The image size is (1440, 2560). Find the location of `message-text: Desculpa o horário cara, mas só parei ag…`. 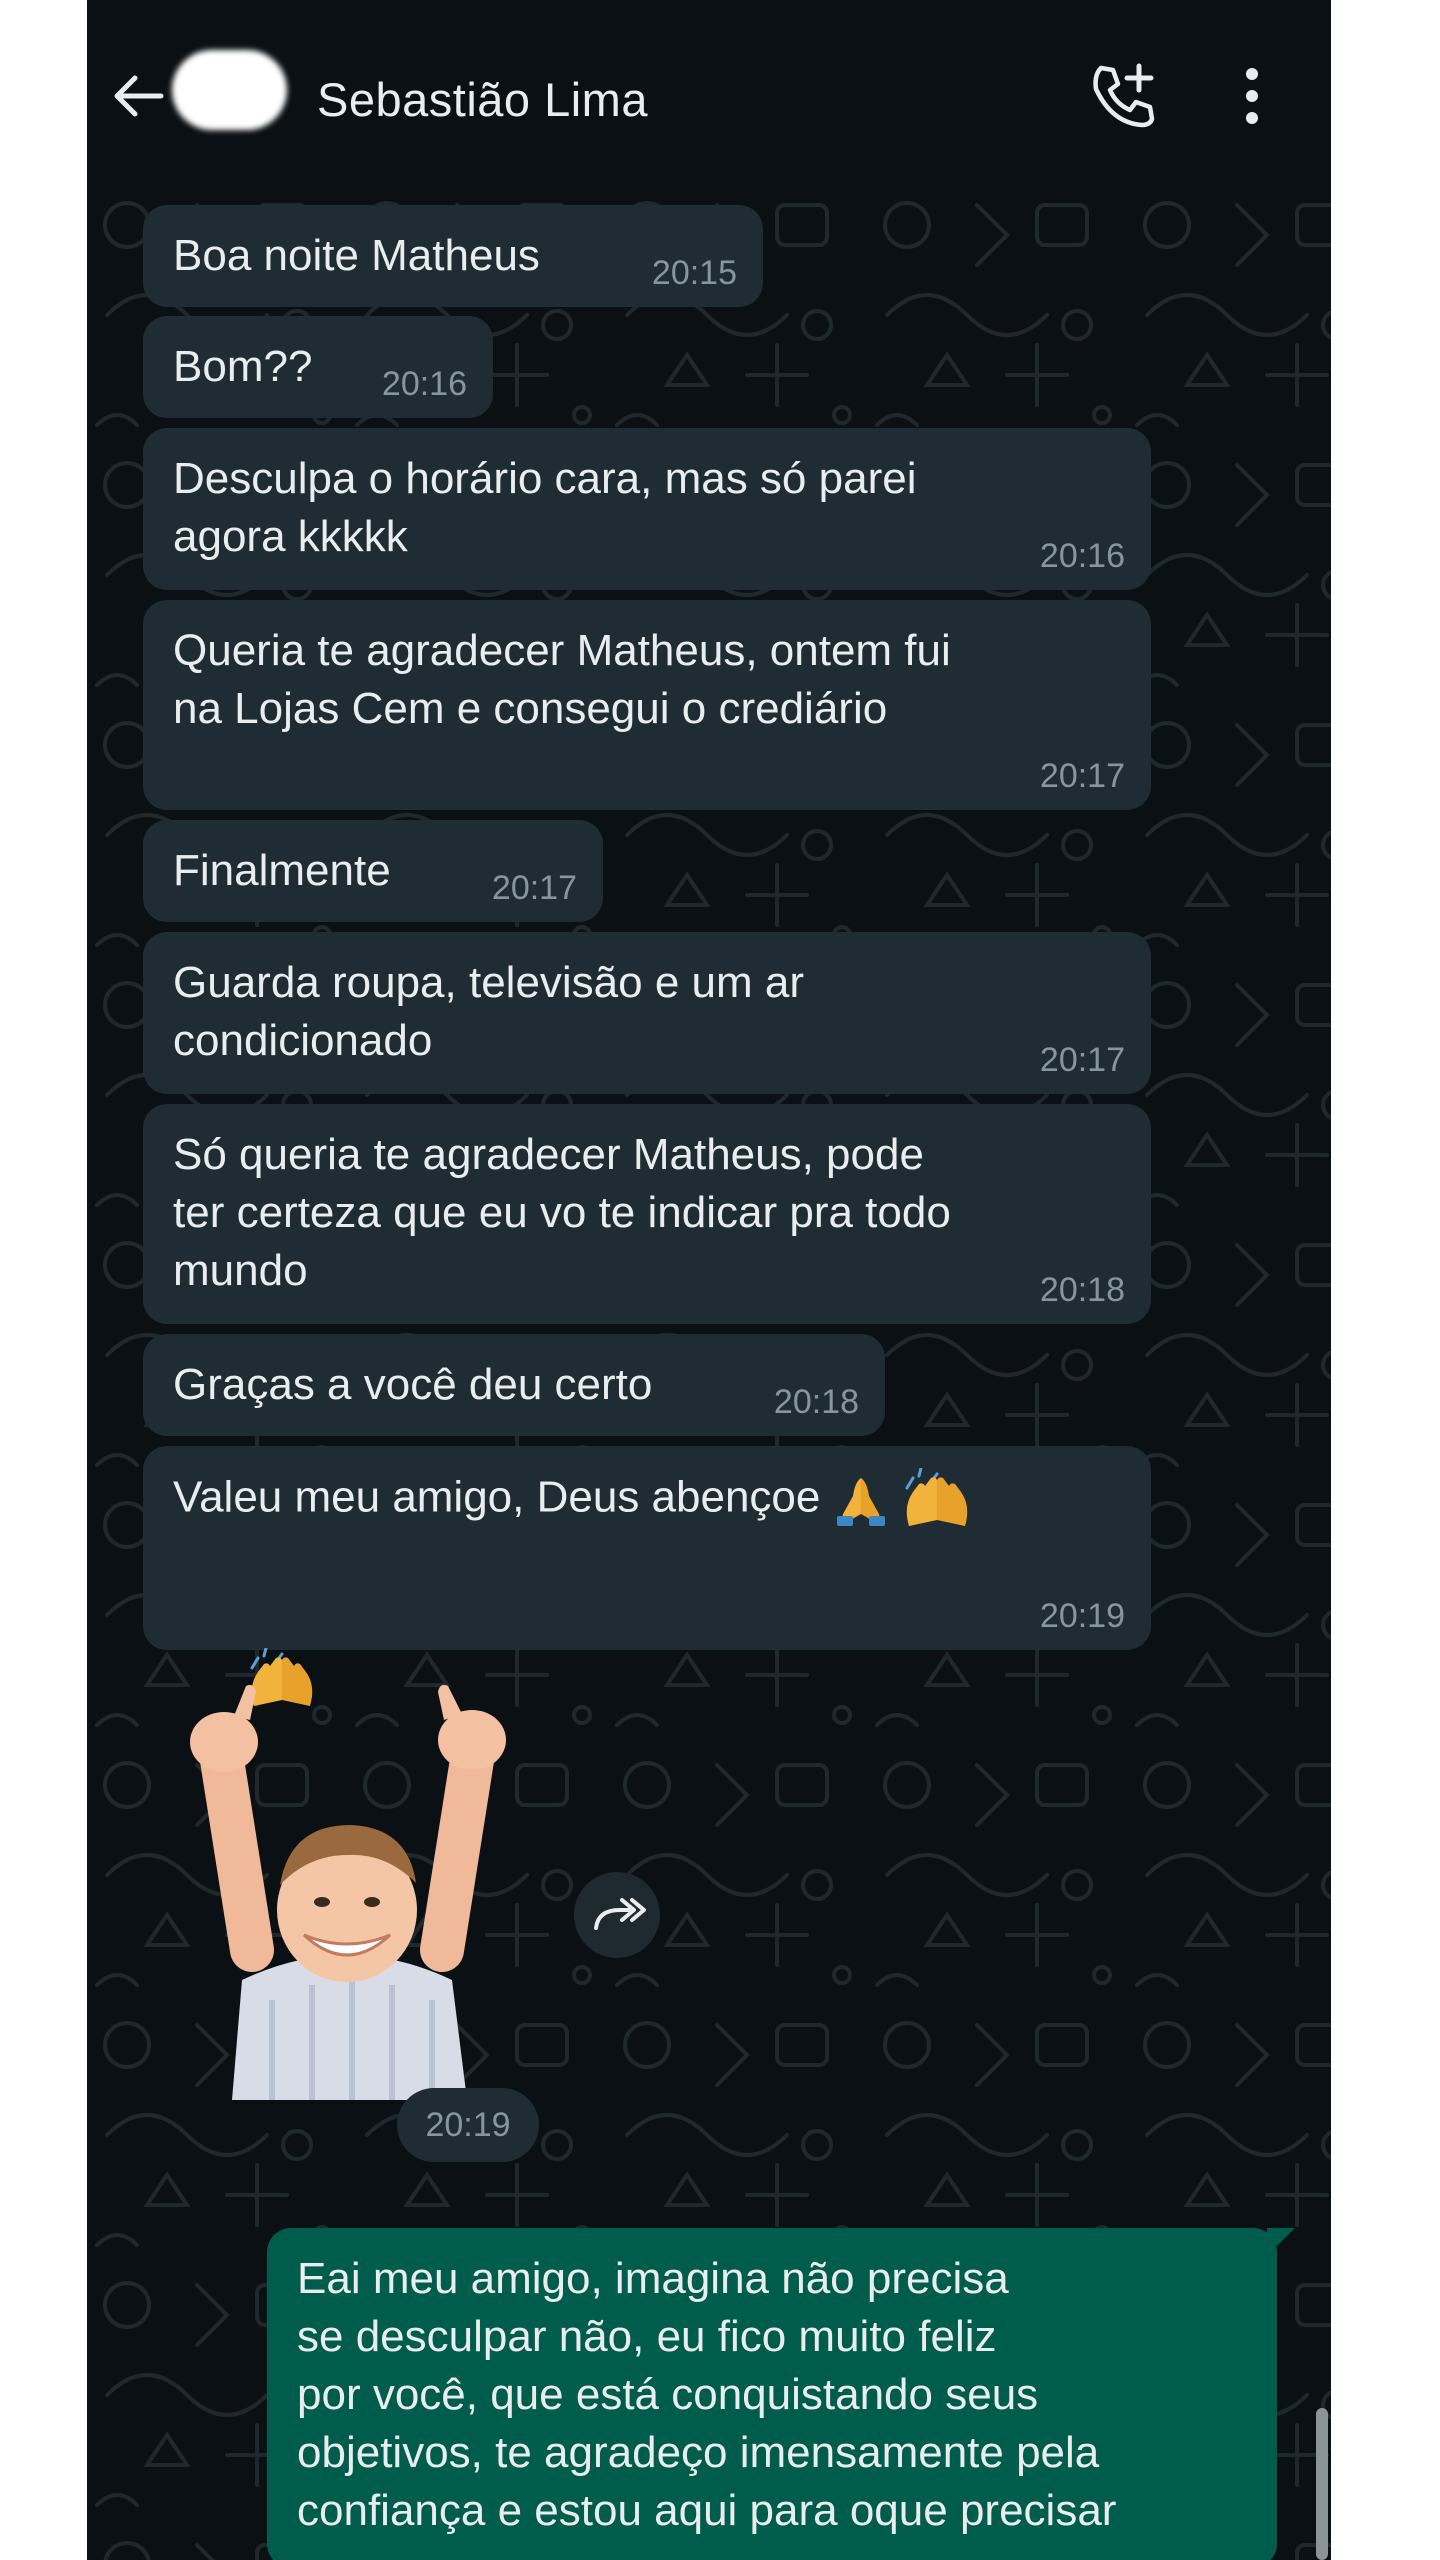

message-text: Desculpa o horário cara, mas só parei ag… is located at coordinates (545, 507).